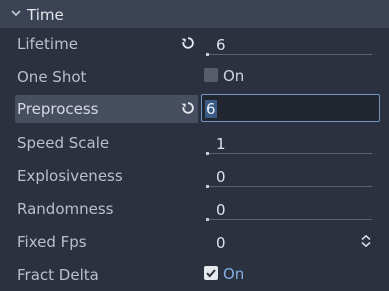 The height and width of the screenshot is (291, 389). I want to click on lifetime-value: 6, so click(221, 45).